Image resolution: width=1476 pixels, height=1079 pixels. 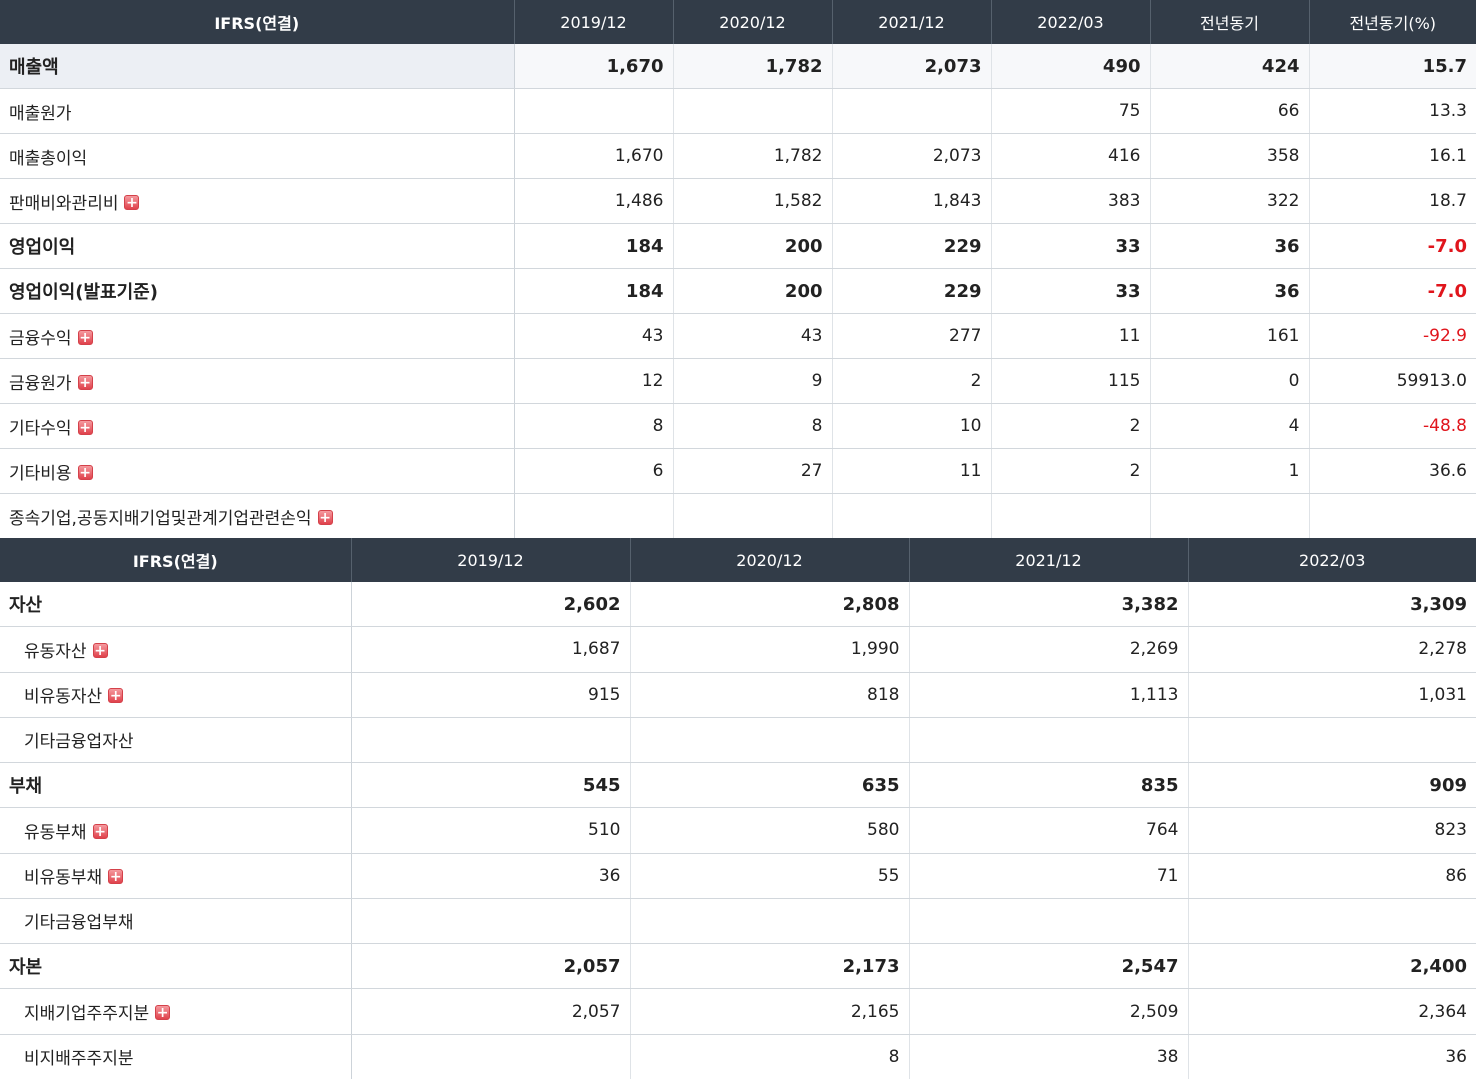 I want to click on table-row: 영업이익 184 200 229 33 36 -7.0, so click(x=738, y=246).